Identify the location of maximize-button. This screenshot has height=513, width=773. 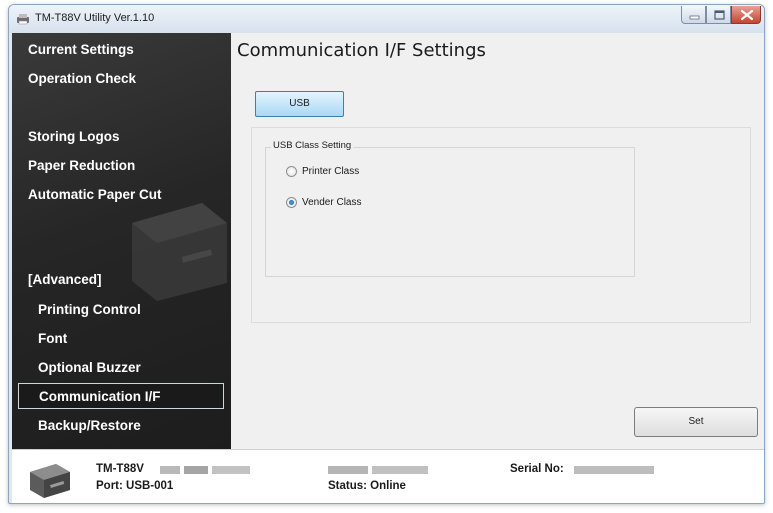
(718, 15).